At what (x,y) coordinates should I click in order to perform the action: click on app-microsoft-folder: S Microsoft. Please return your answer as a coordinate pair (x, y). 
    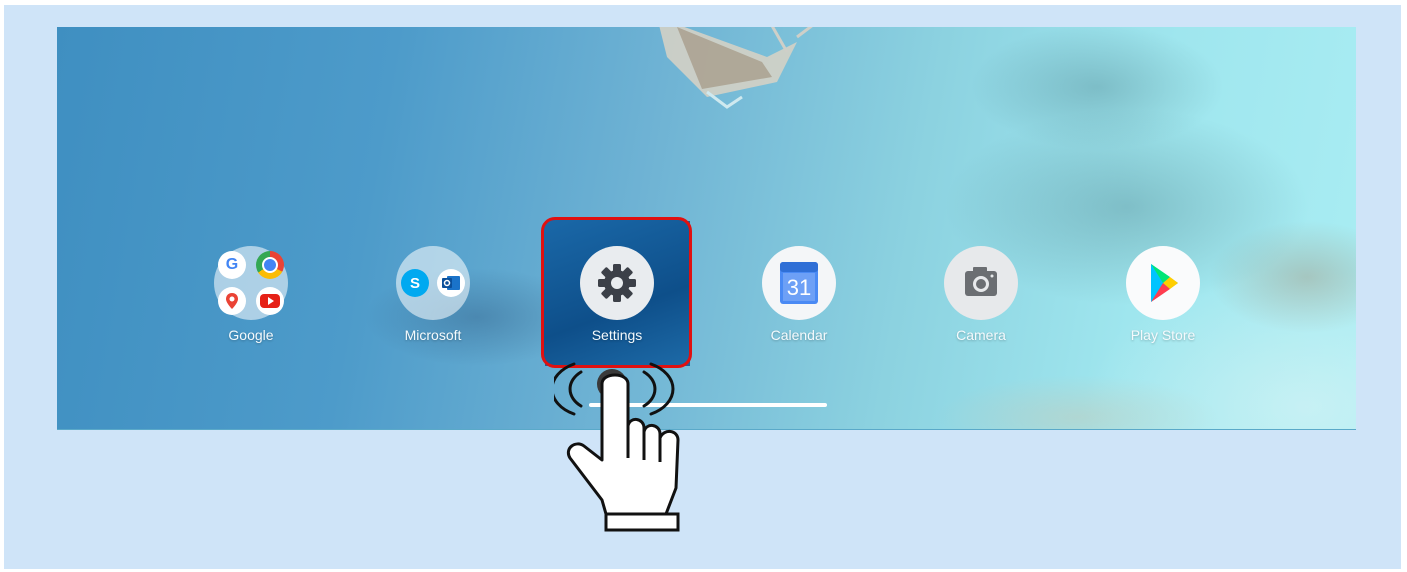
    Looking at the image, I should click on (433, 294).